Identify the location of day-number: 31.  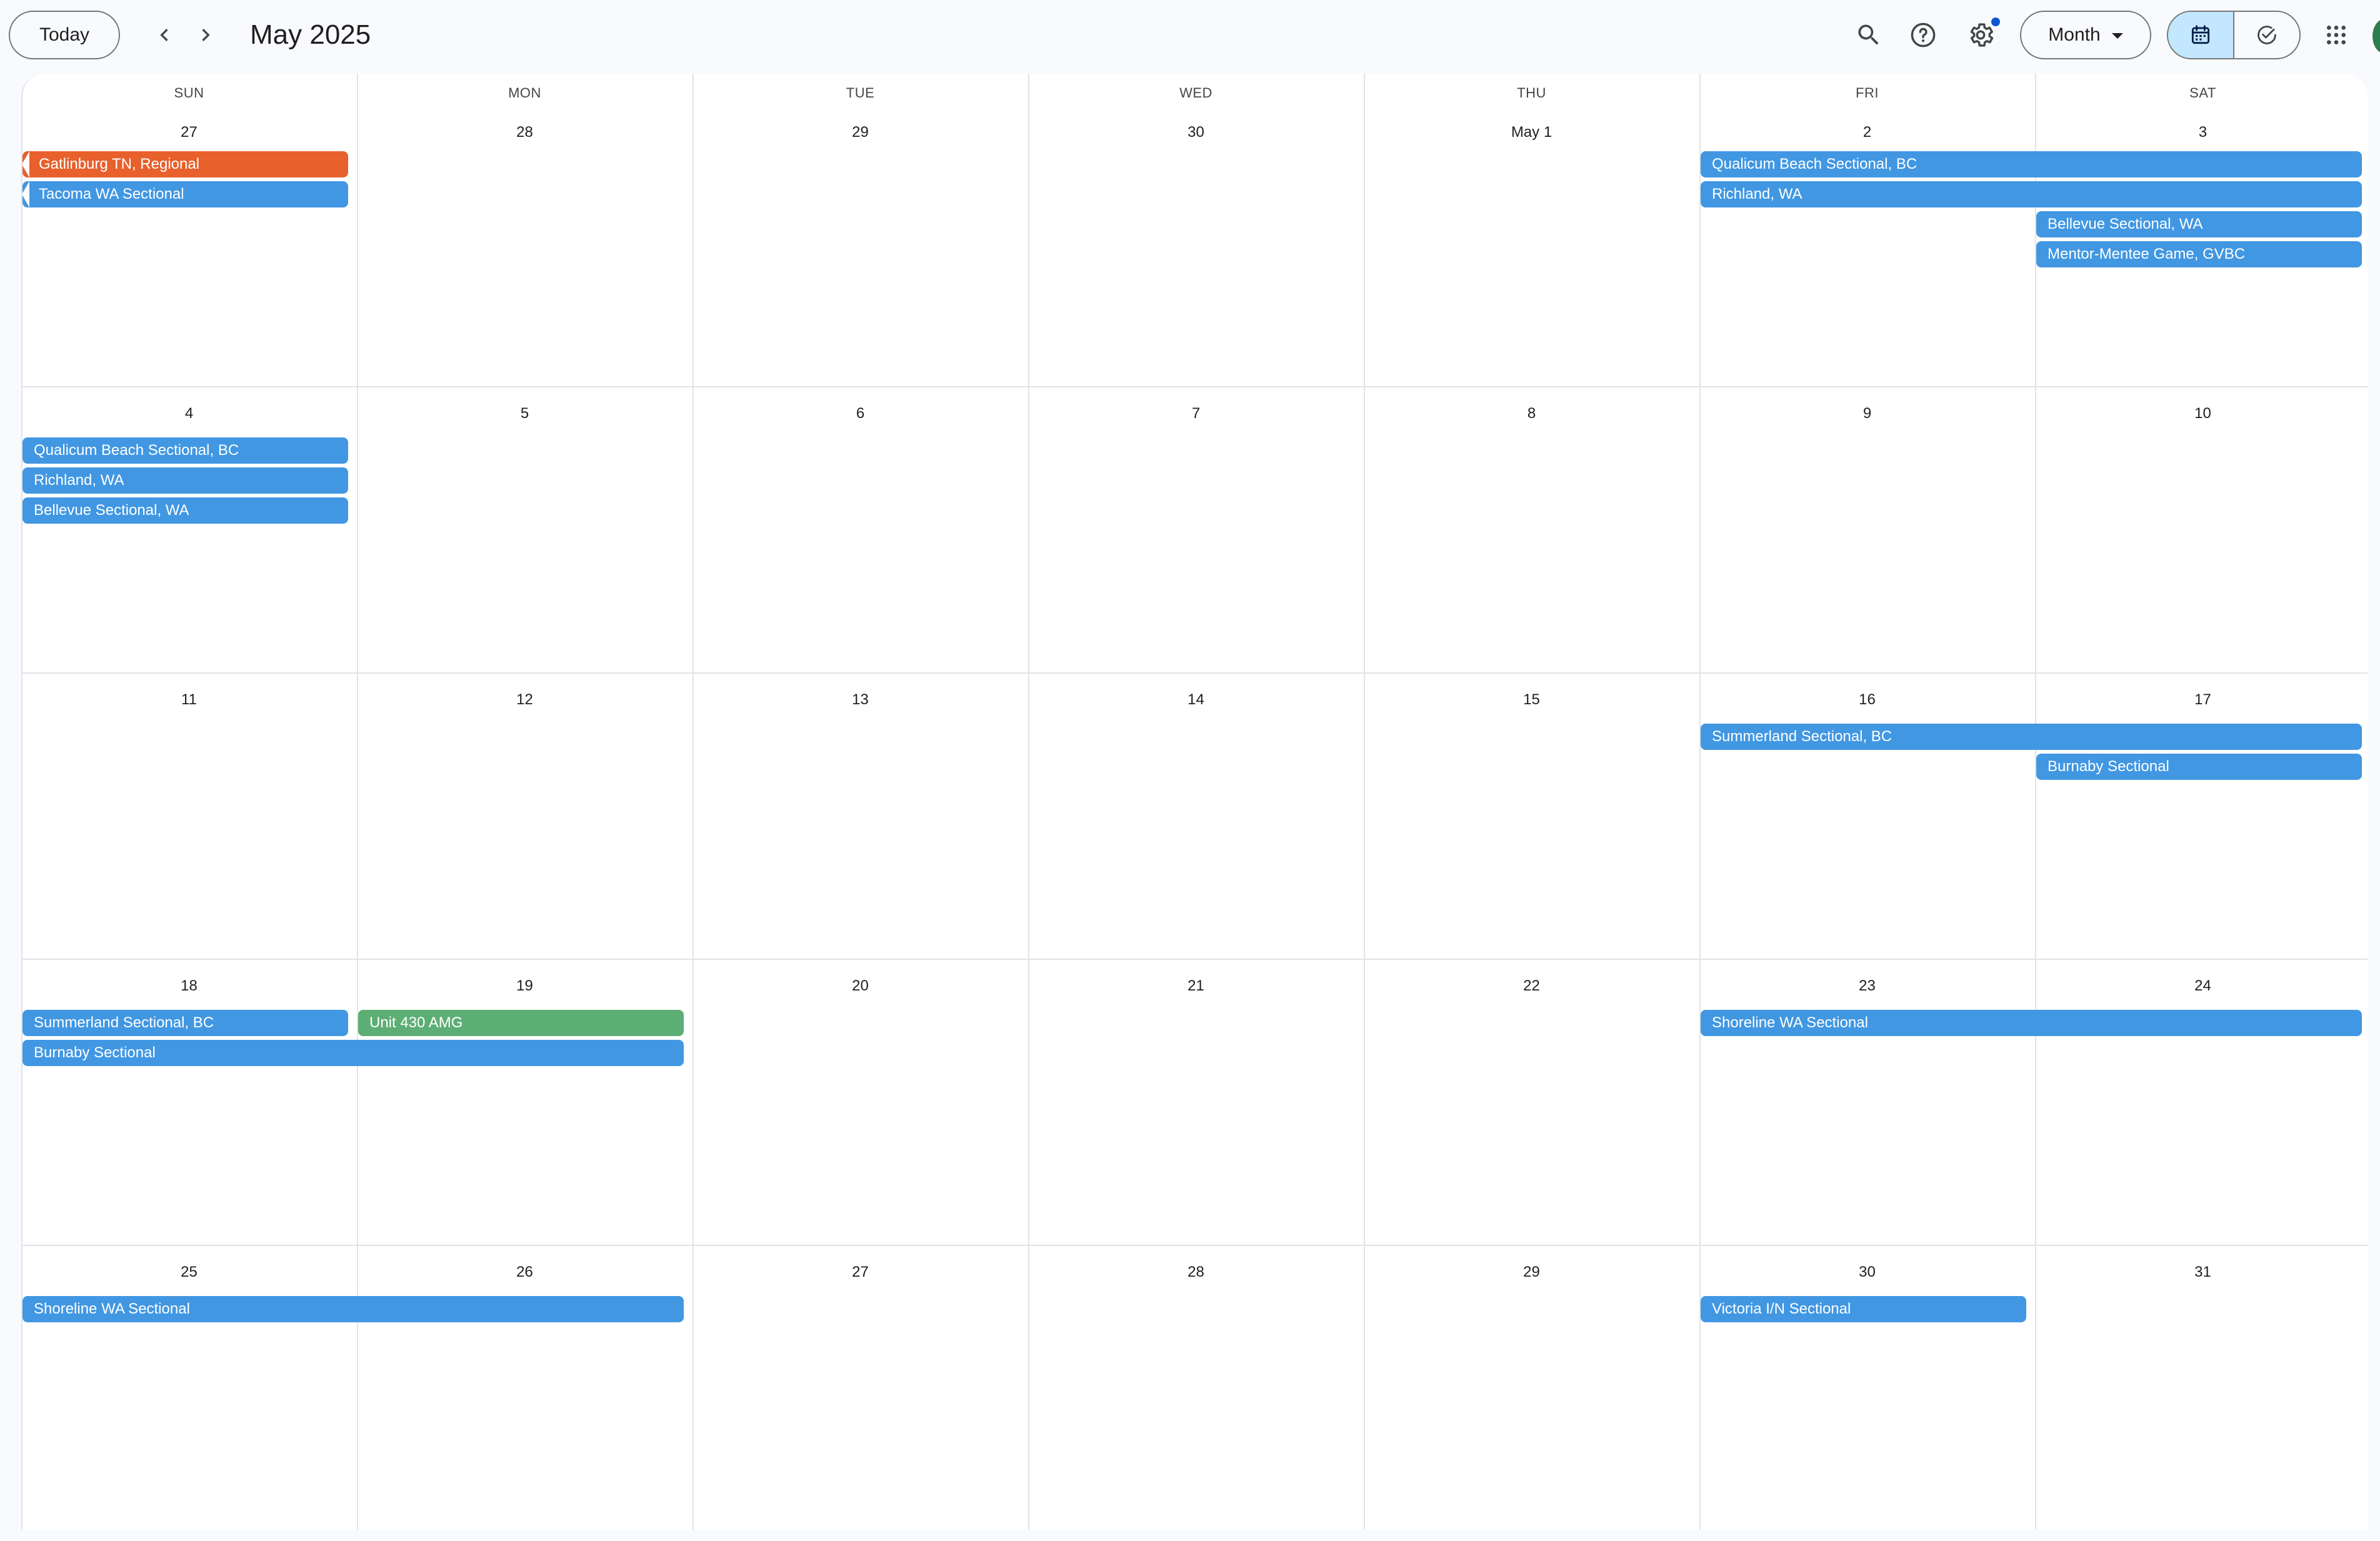
(2203, 1272).